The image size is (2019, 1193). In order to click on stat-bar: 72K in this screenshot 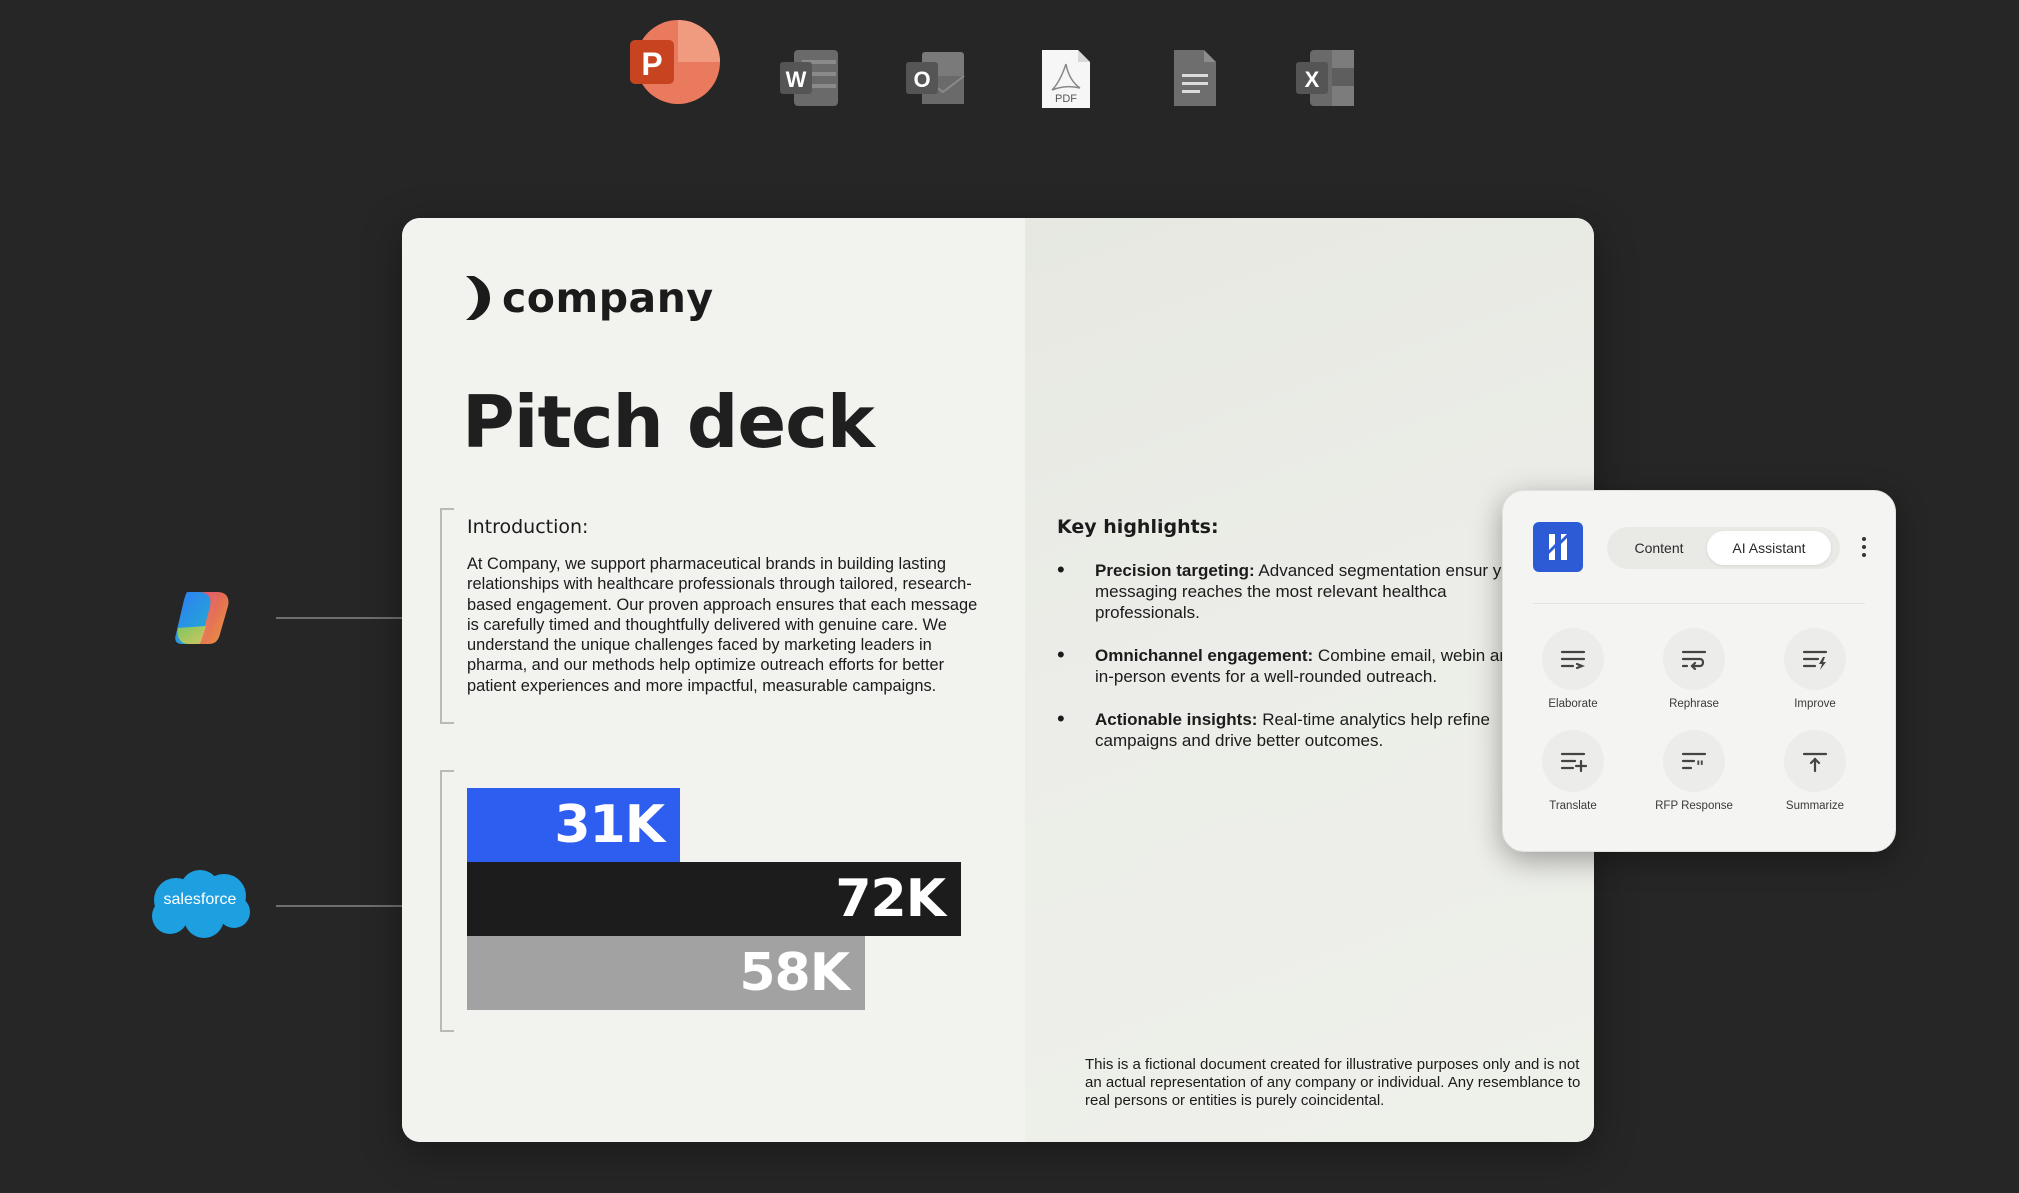, I will do `click(714, 899)`.